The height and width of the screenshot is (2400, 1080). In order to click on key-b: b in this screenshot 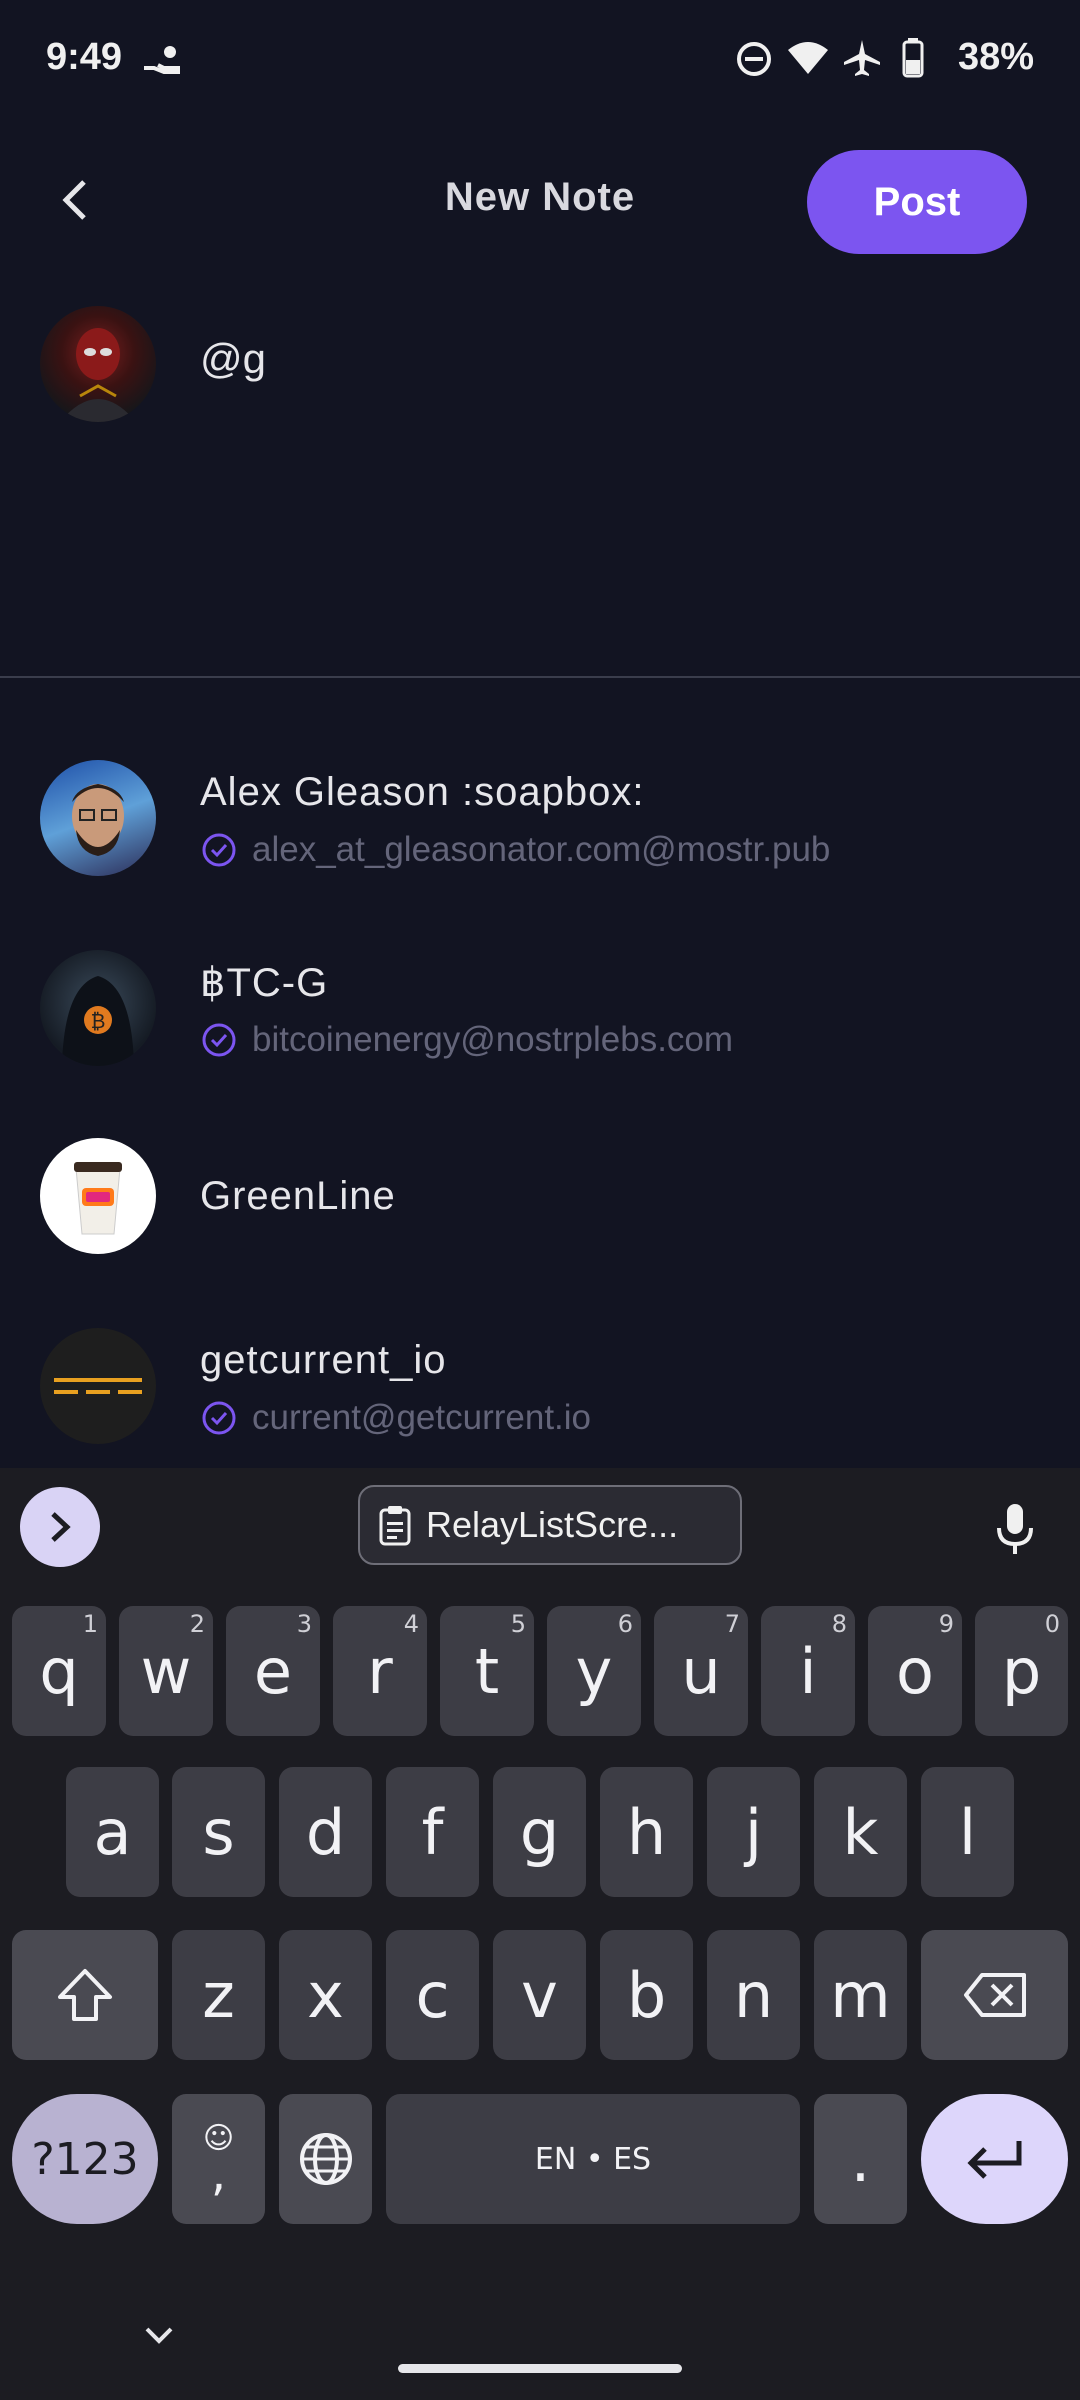, I will do `click(646, 1995)`.